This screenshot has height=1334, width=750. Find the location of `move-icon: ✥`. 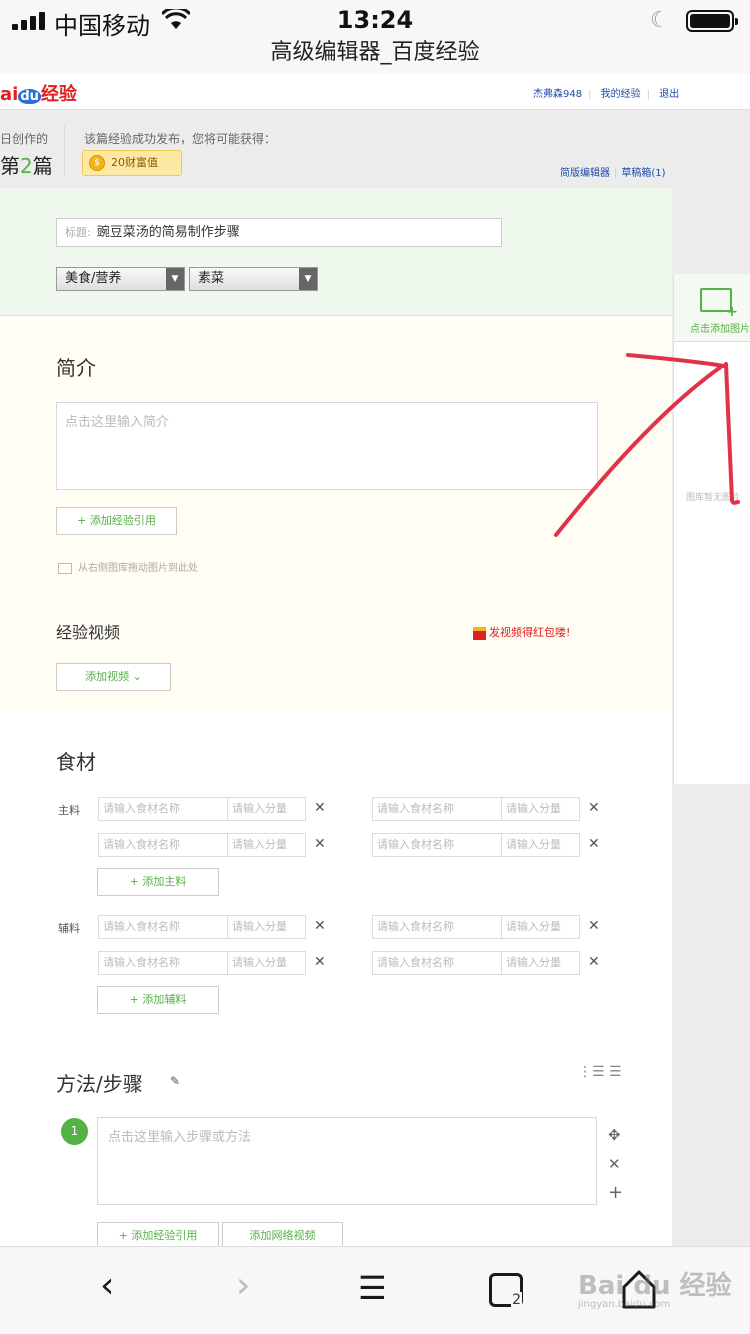

move-icon: ✥ is located at coordinates (614, 1135).